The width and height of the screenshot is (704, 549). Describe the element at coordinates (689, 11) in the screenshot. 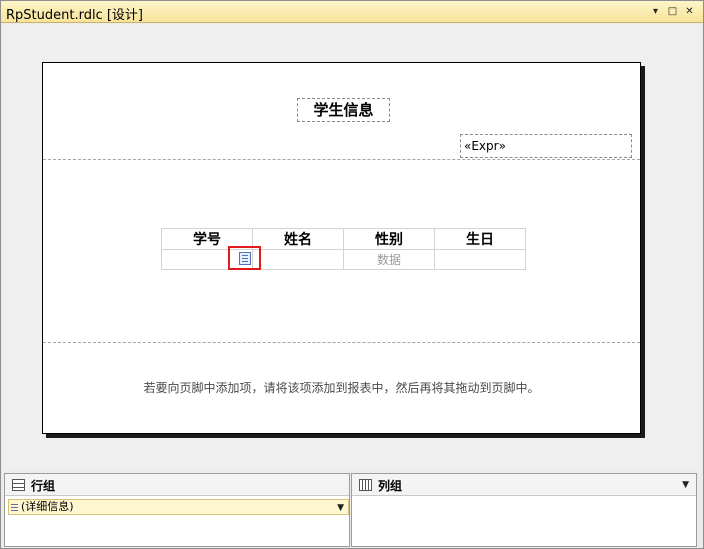

I see `close-button: ✕` at that location.